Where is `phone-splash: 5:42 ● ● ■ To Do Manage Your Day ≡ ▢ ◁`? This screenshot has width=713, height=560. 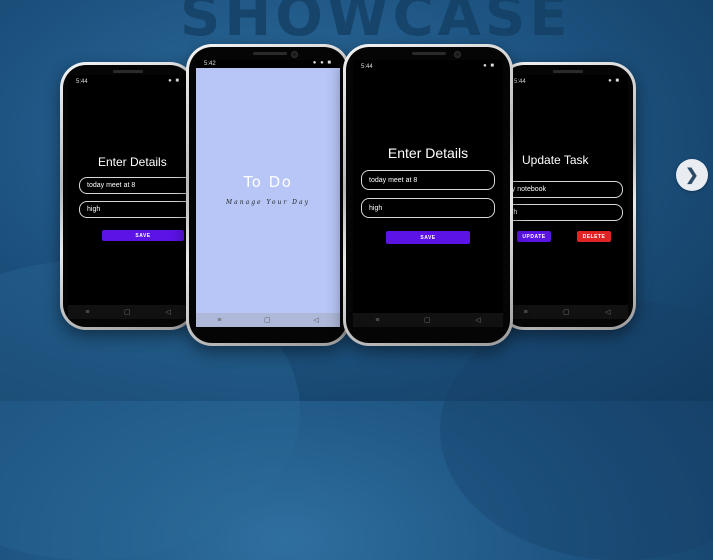
phone-splash: 5:42 ● ● ■ To Do Manage Your Day ≡ ▢ ◁ is located at coordinates (268, 195).